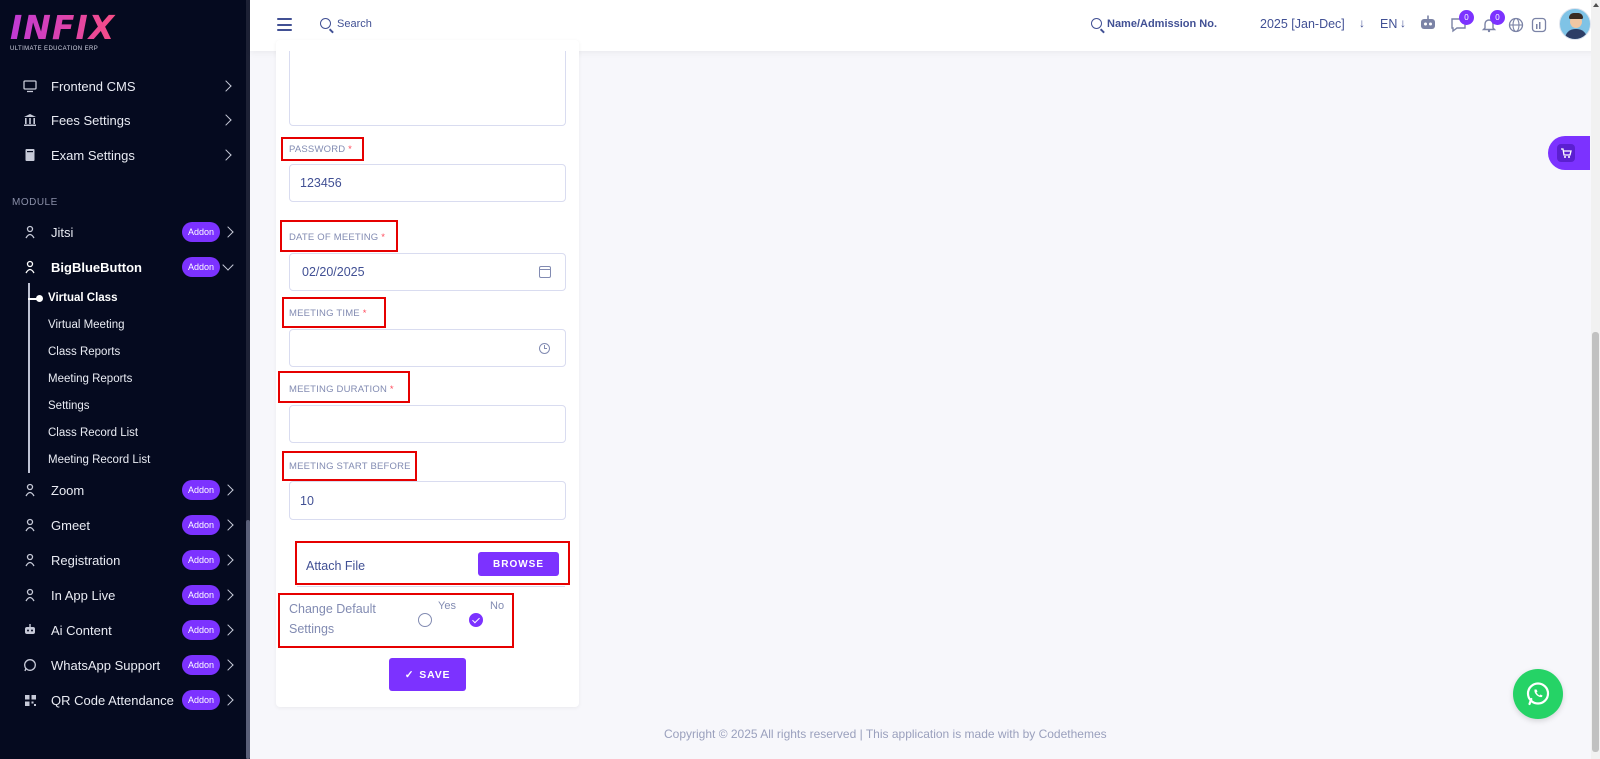 The image size is (1600, 759). Describe the element at coordinates (69, 406) in the screenshot. I see `submenu-settings: Settings` at that location.